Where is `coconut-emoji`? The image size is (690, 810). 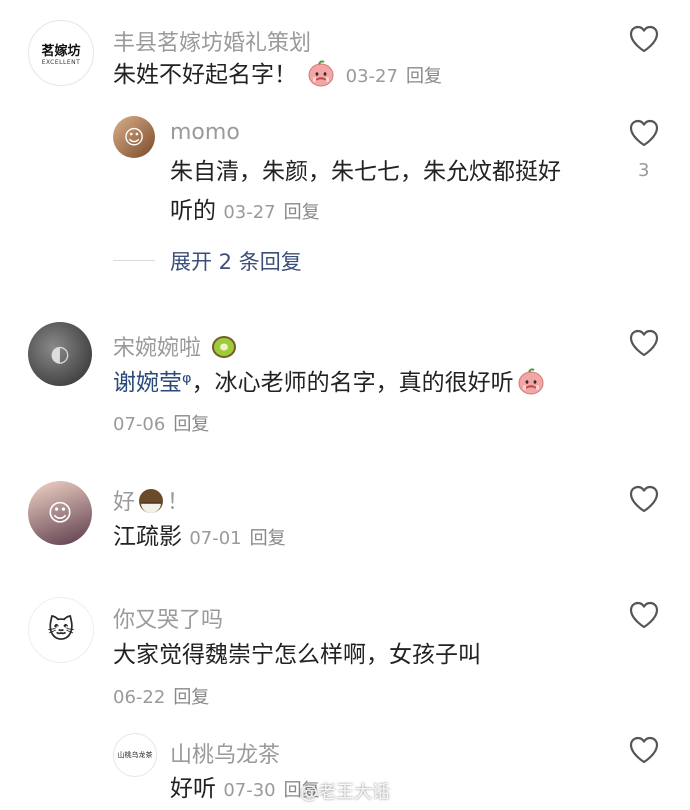
coconut-emoji is located at coordinates (151, 504).